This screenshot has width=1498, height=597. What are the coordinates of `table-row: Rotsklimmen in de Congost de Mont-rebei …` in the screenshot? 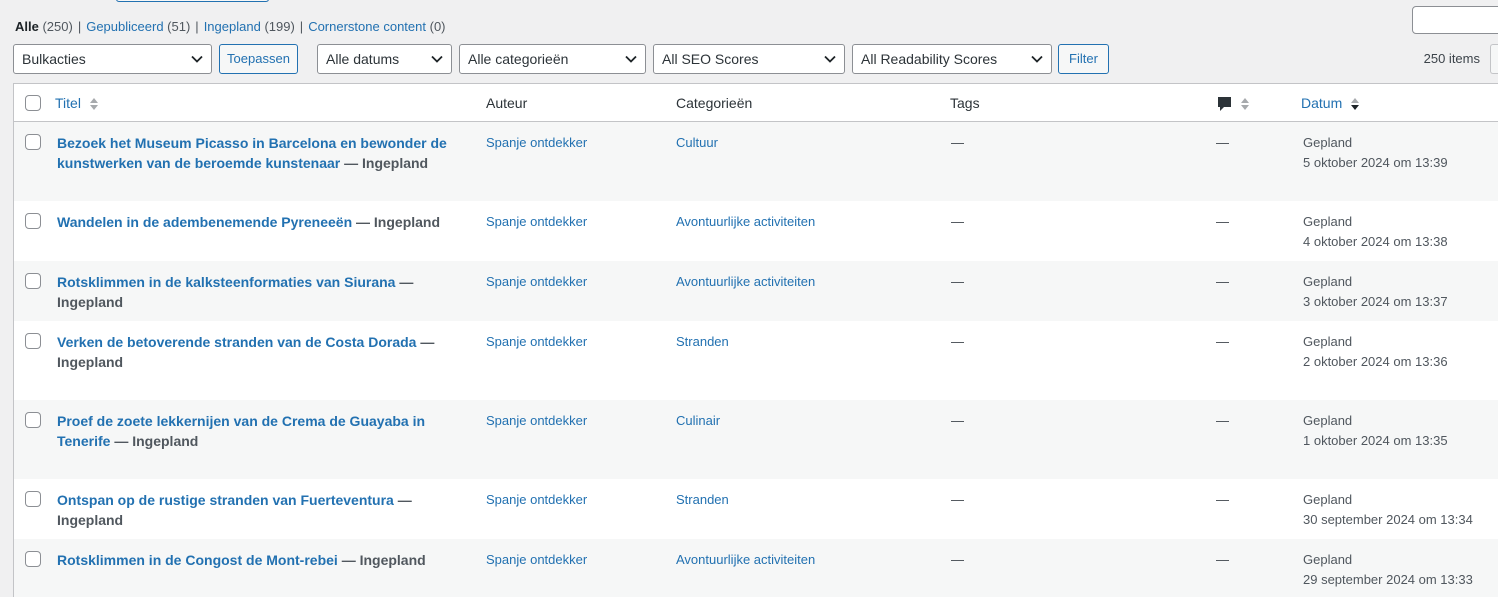 It's located at (756, 568).